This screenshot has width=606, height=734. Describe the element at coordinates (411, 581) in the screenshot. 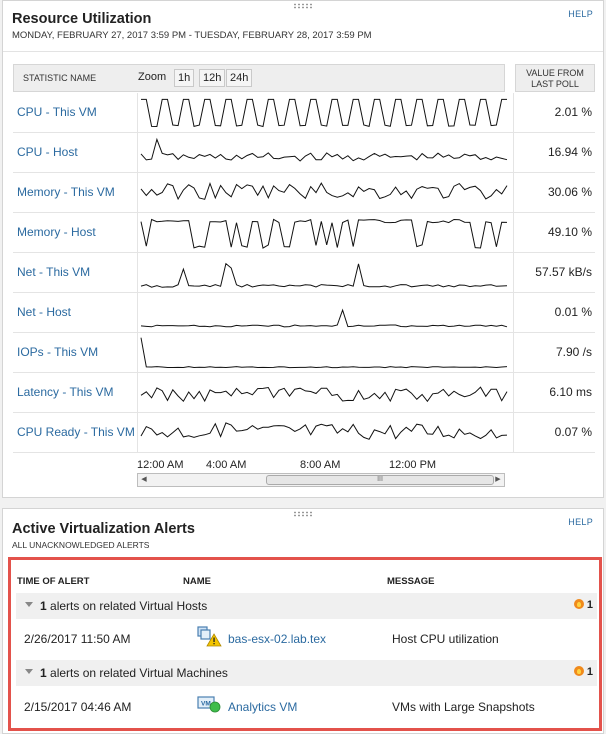

I see `column-header-message: MESSAGE` at that location.